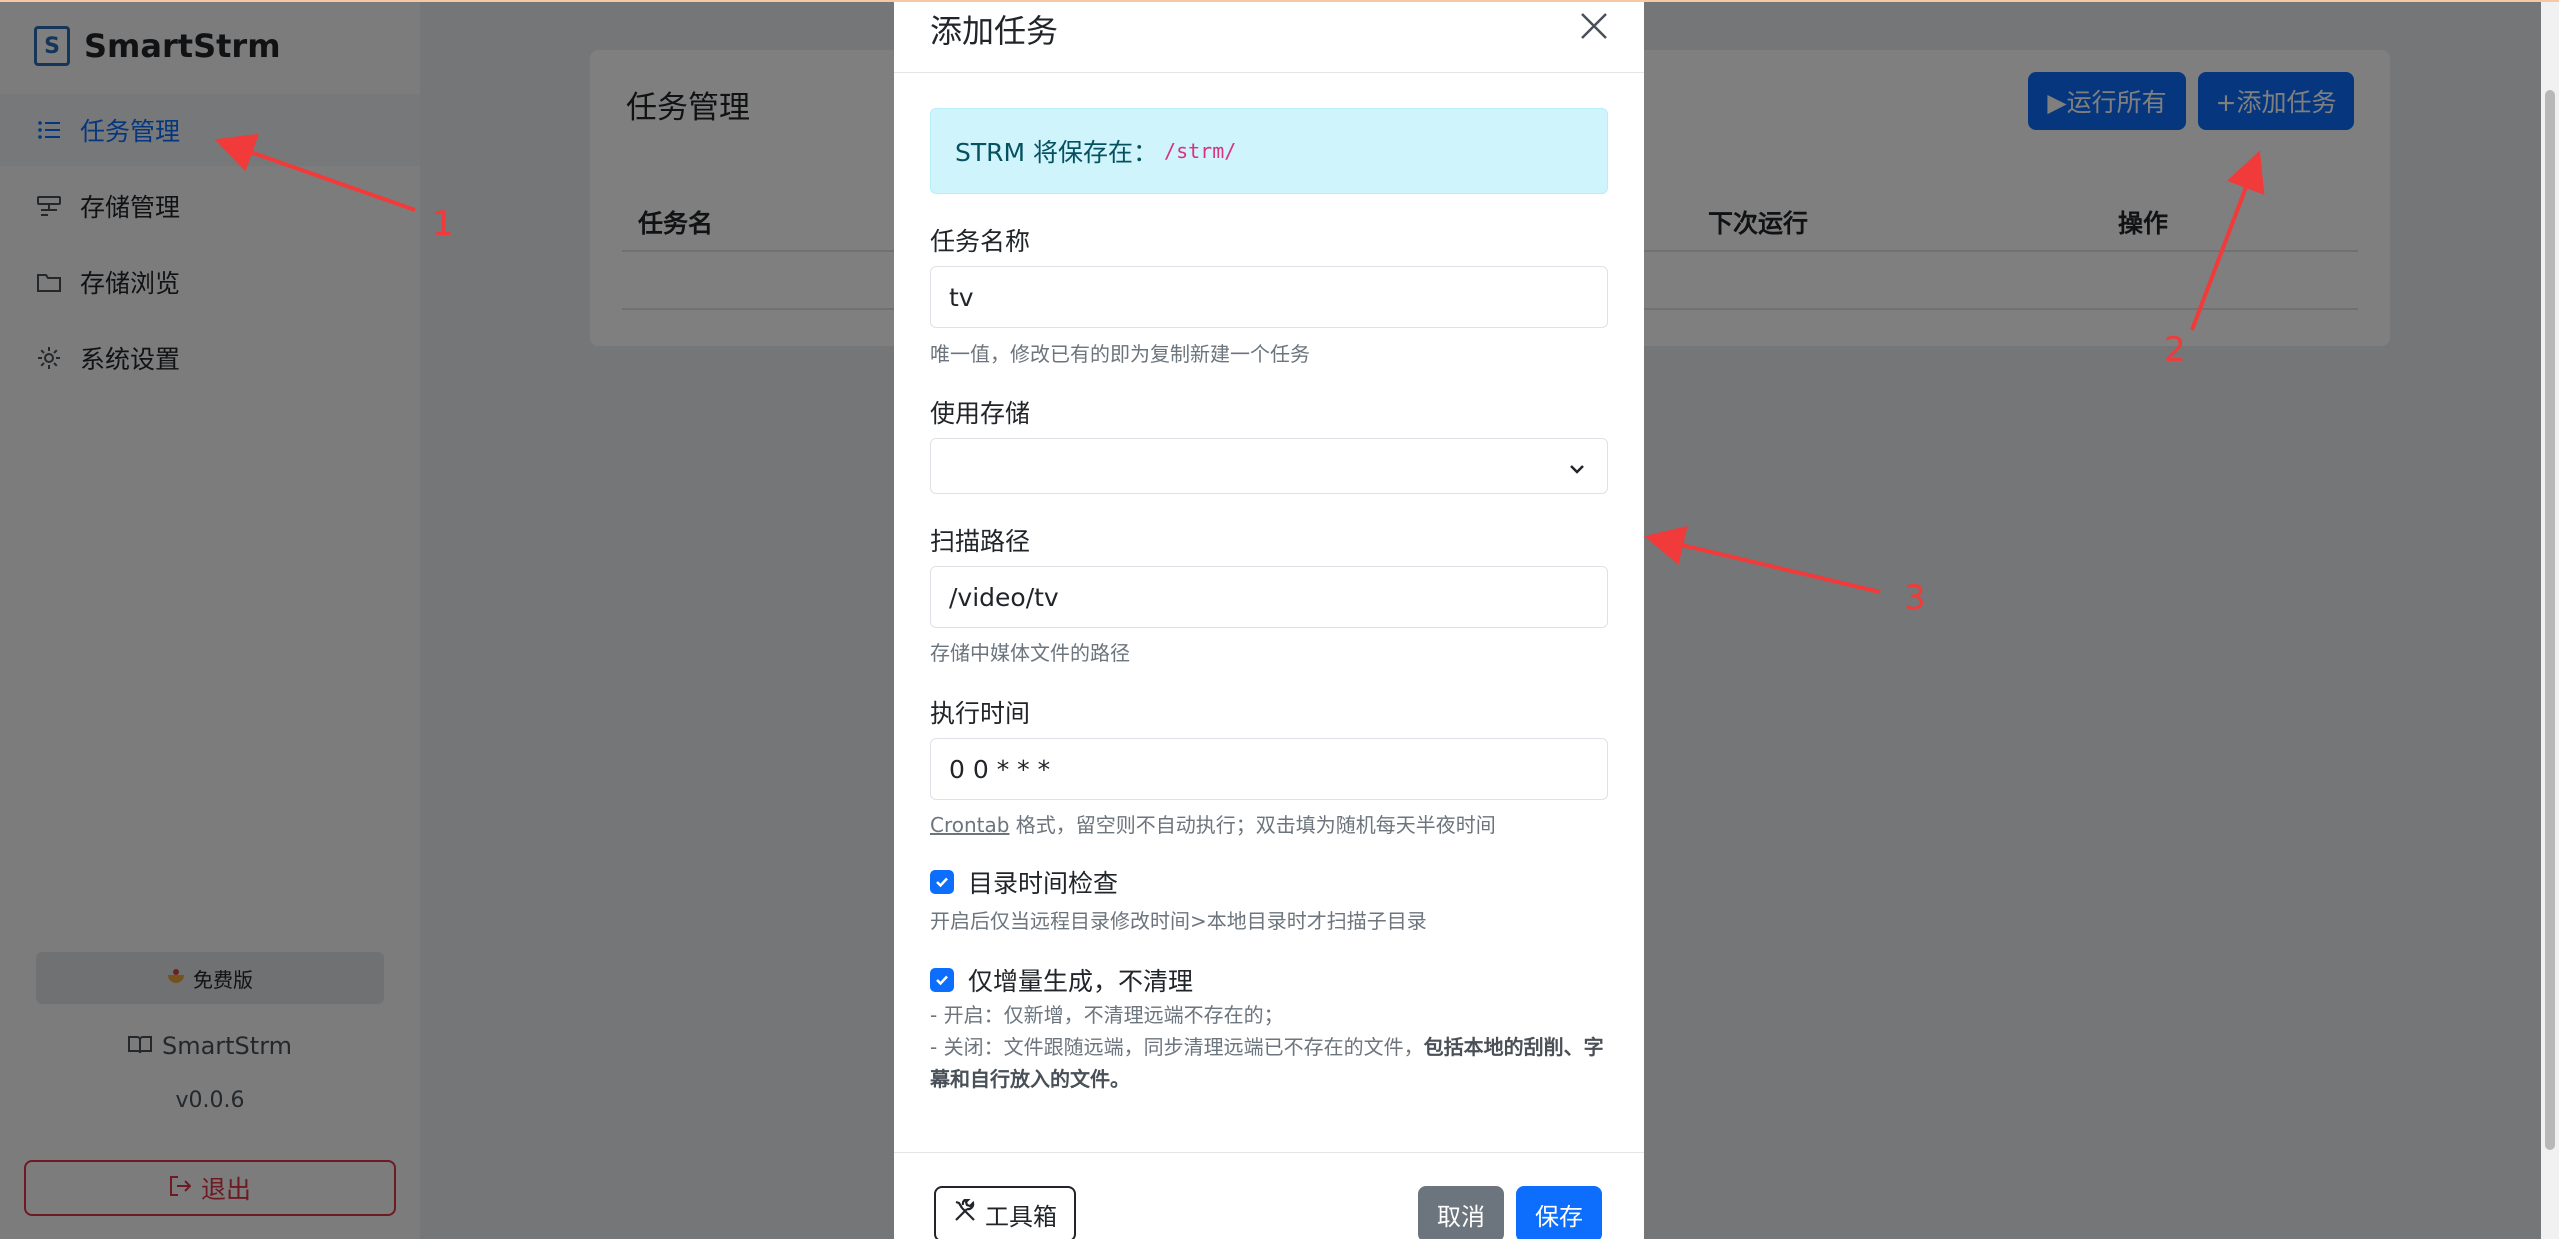 The height and width of the screenshot is (1239, 2559). What do you see at coordinates (1279, 1) in the screenshot?
I see `top-border` at bounding box center [1279, 1].